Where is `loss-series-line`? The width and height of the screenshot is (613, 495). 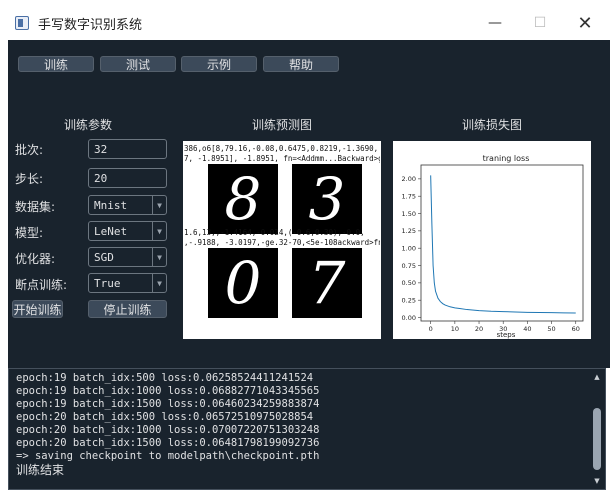 loss-series-line is located at coordinates (503, 244).